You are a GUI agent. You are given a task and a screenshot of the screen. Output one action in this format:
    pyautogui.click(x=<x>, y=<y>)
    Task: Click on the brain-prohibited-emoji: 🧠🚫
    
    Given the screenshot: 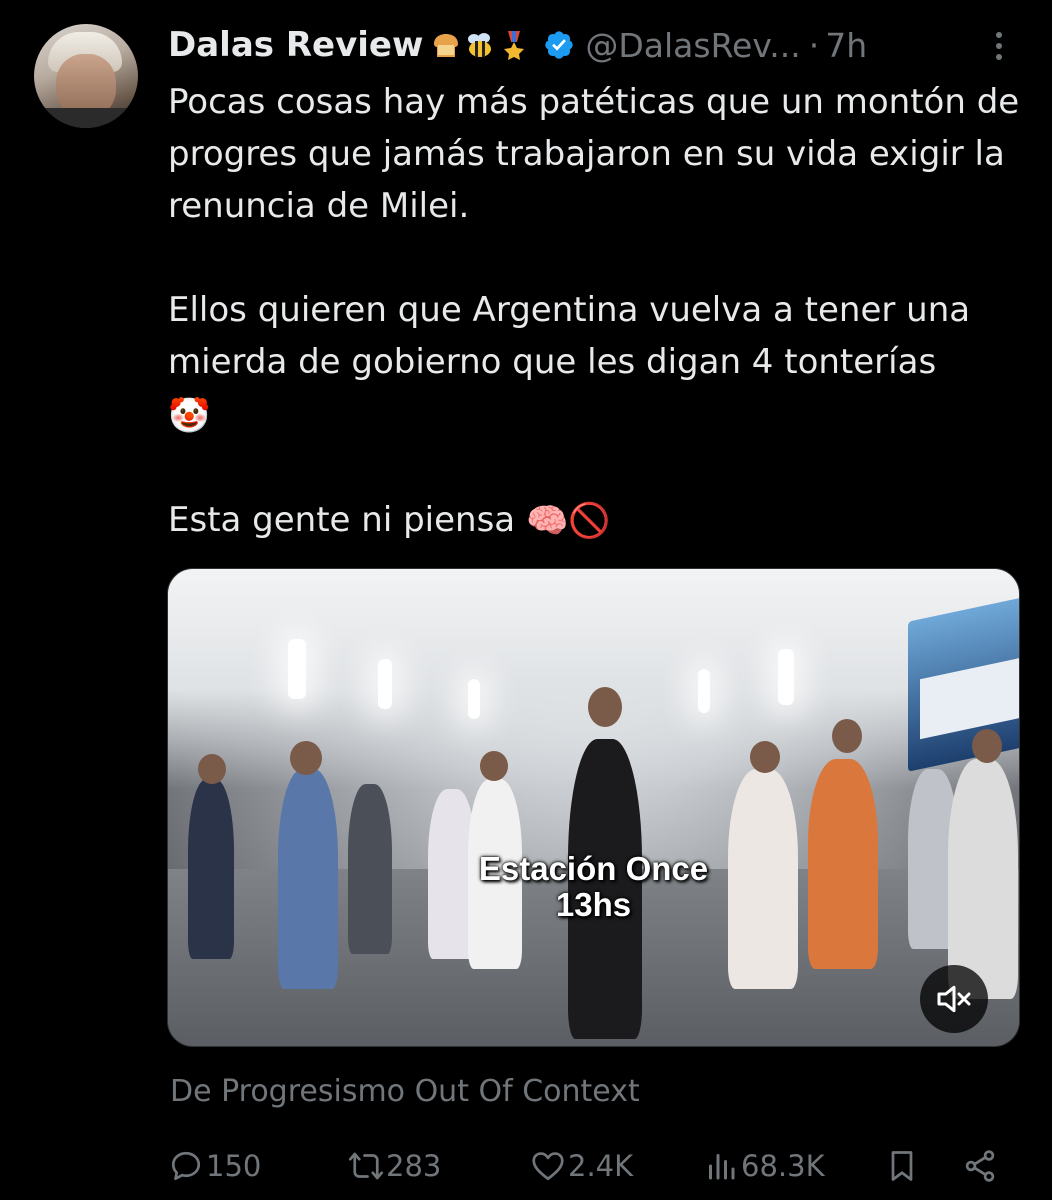 What is the action you would take?
    pyautogui.click(x=568, y=521)
    